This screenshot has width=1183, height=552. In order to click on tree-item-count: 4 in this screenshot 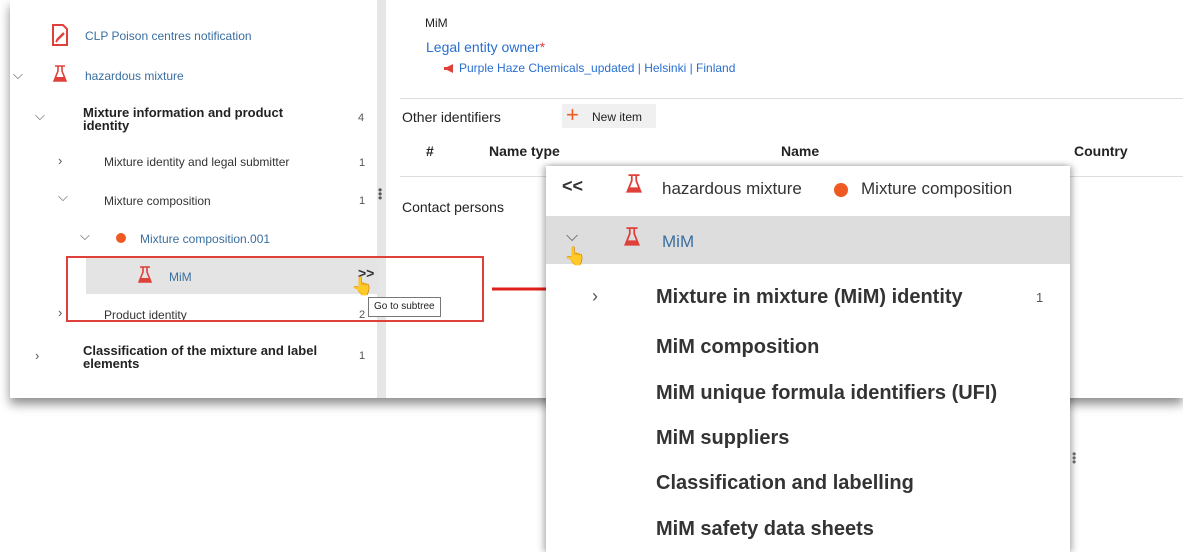, I will do `click(361, 118)`.